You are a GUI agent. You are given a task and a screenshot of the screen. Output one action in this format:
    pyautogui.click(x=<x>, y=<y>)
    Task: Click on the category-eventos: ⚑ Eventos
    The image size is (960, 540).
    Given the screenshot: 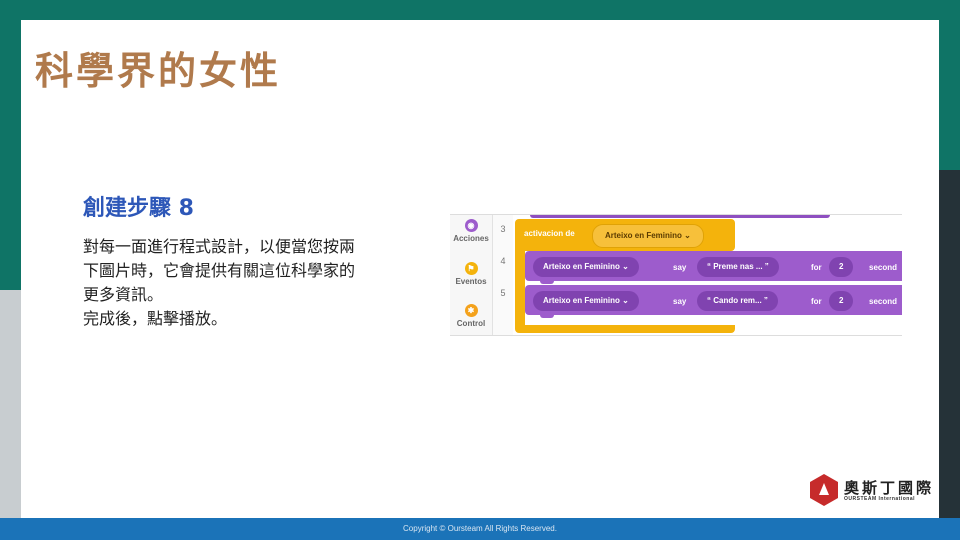 What is the action you would take?
    pyautogui.click(x=471, y=274)
    